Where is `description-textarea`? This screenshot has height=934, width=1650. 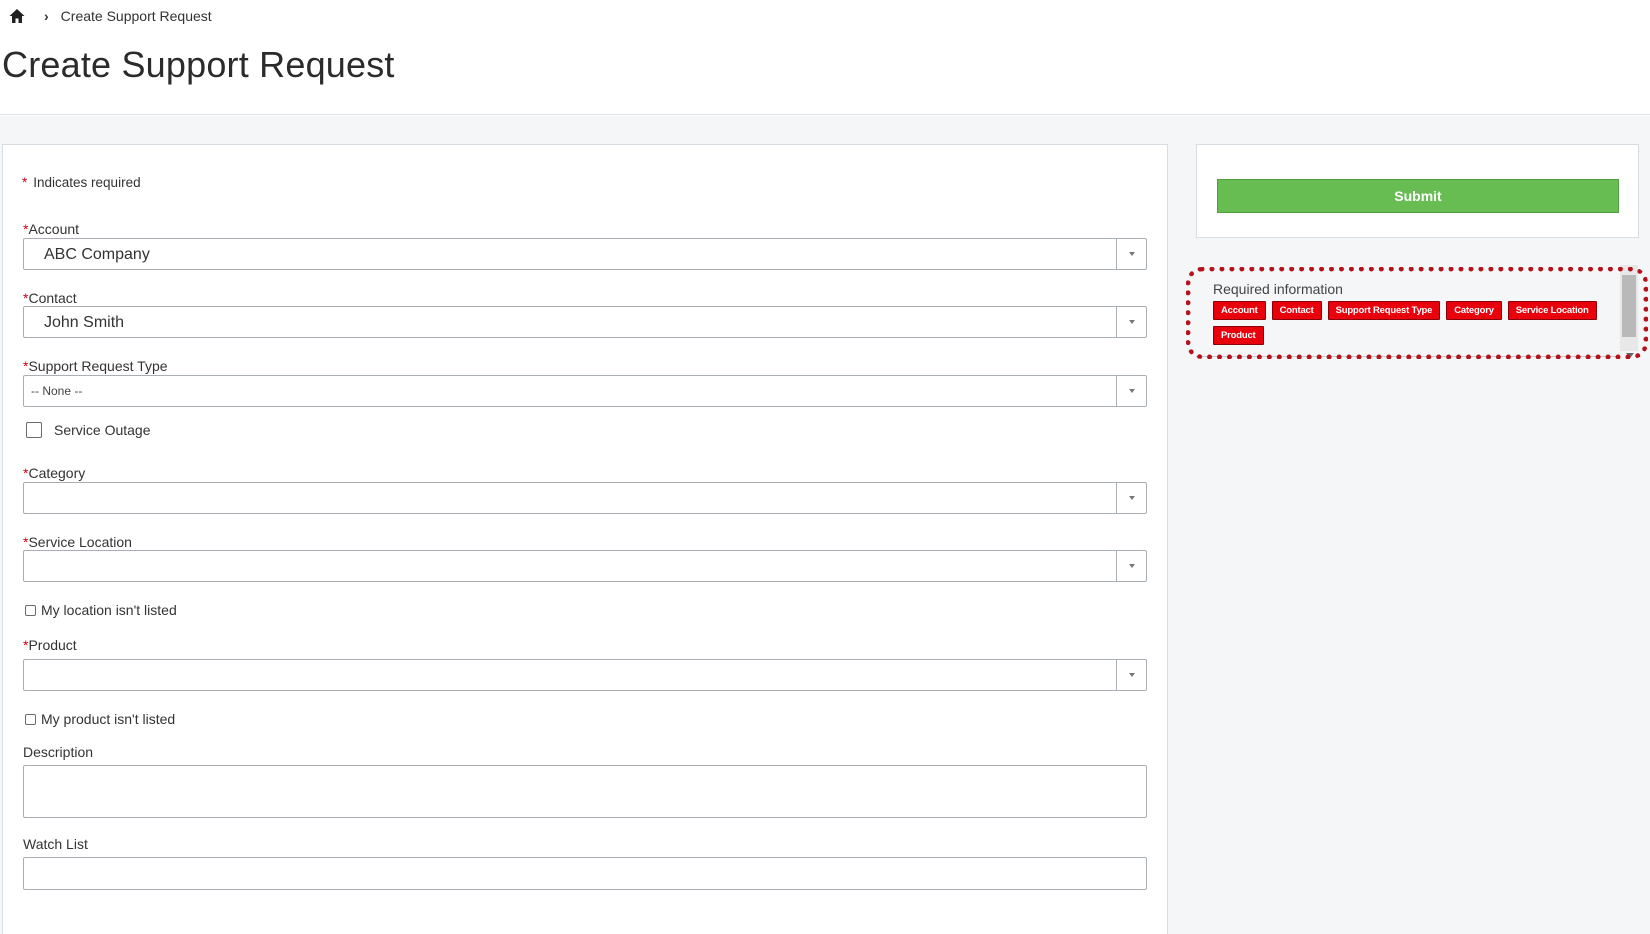 description-textarea is located at coordinates (585, 791).